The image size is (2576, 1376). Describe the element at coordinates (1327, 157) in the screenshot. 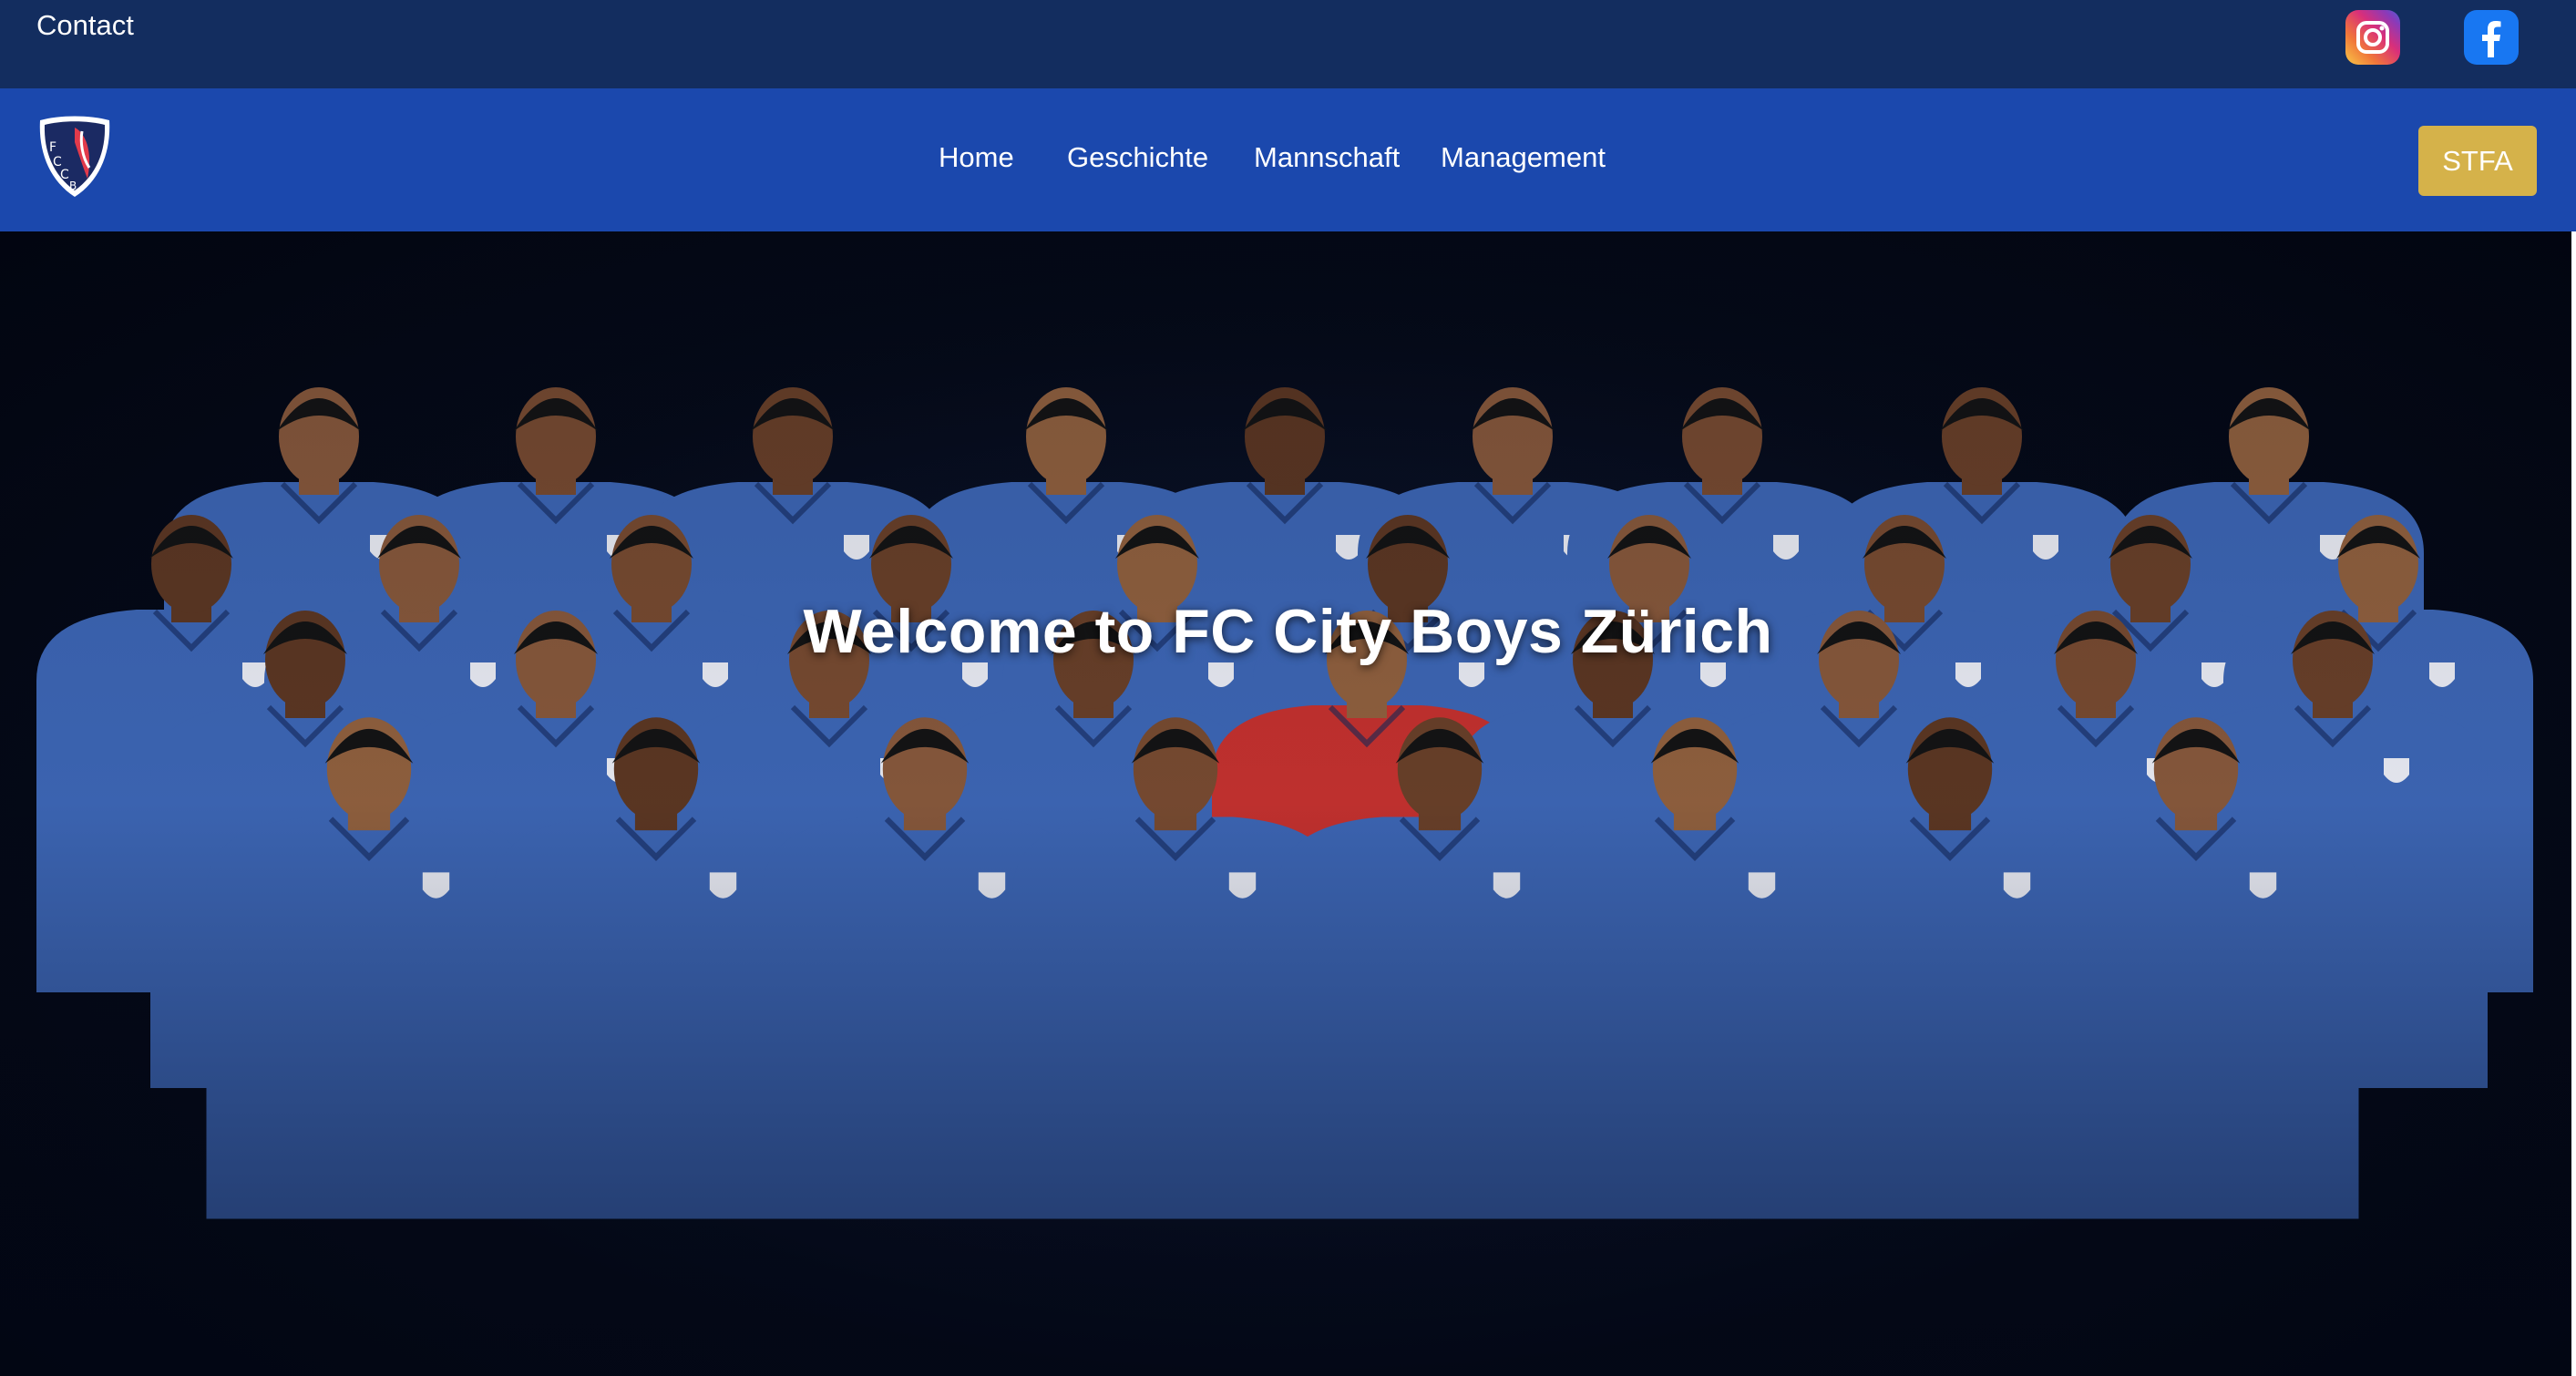

I see `nav-mannschaft: Mannschaft` at that location.